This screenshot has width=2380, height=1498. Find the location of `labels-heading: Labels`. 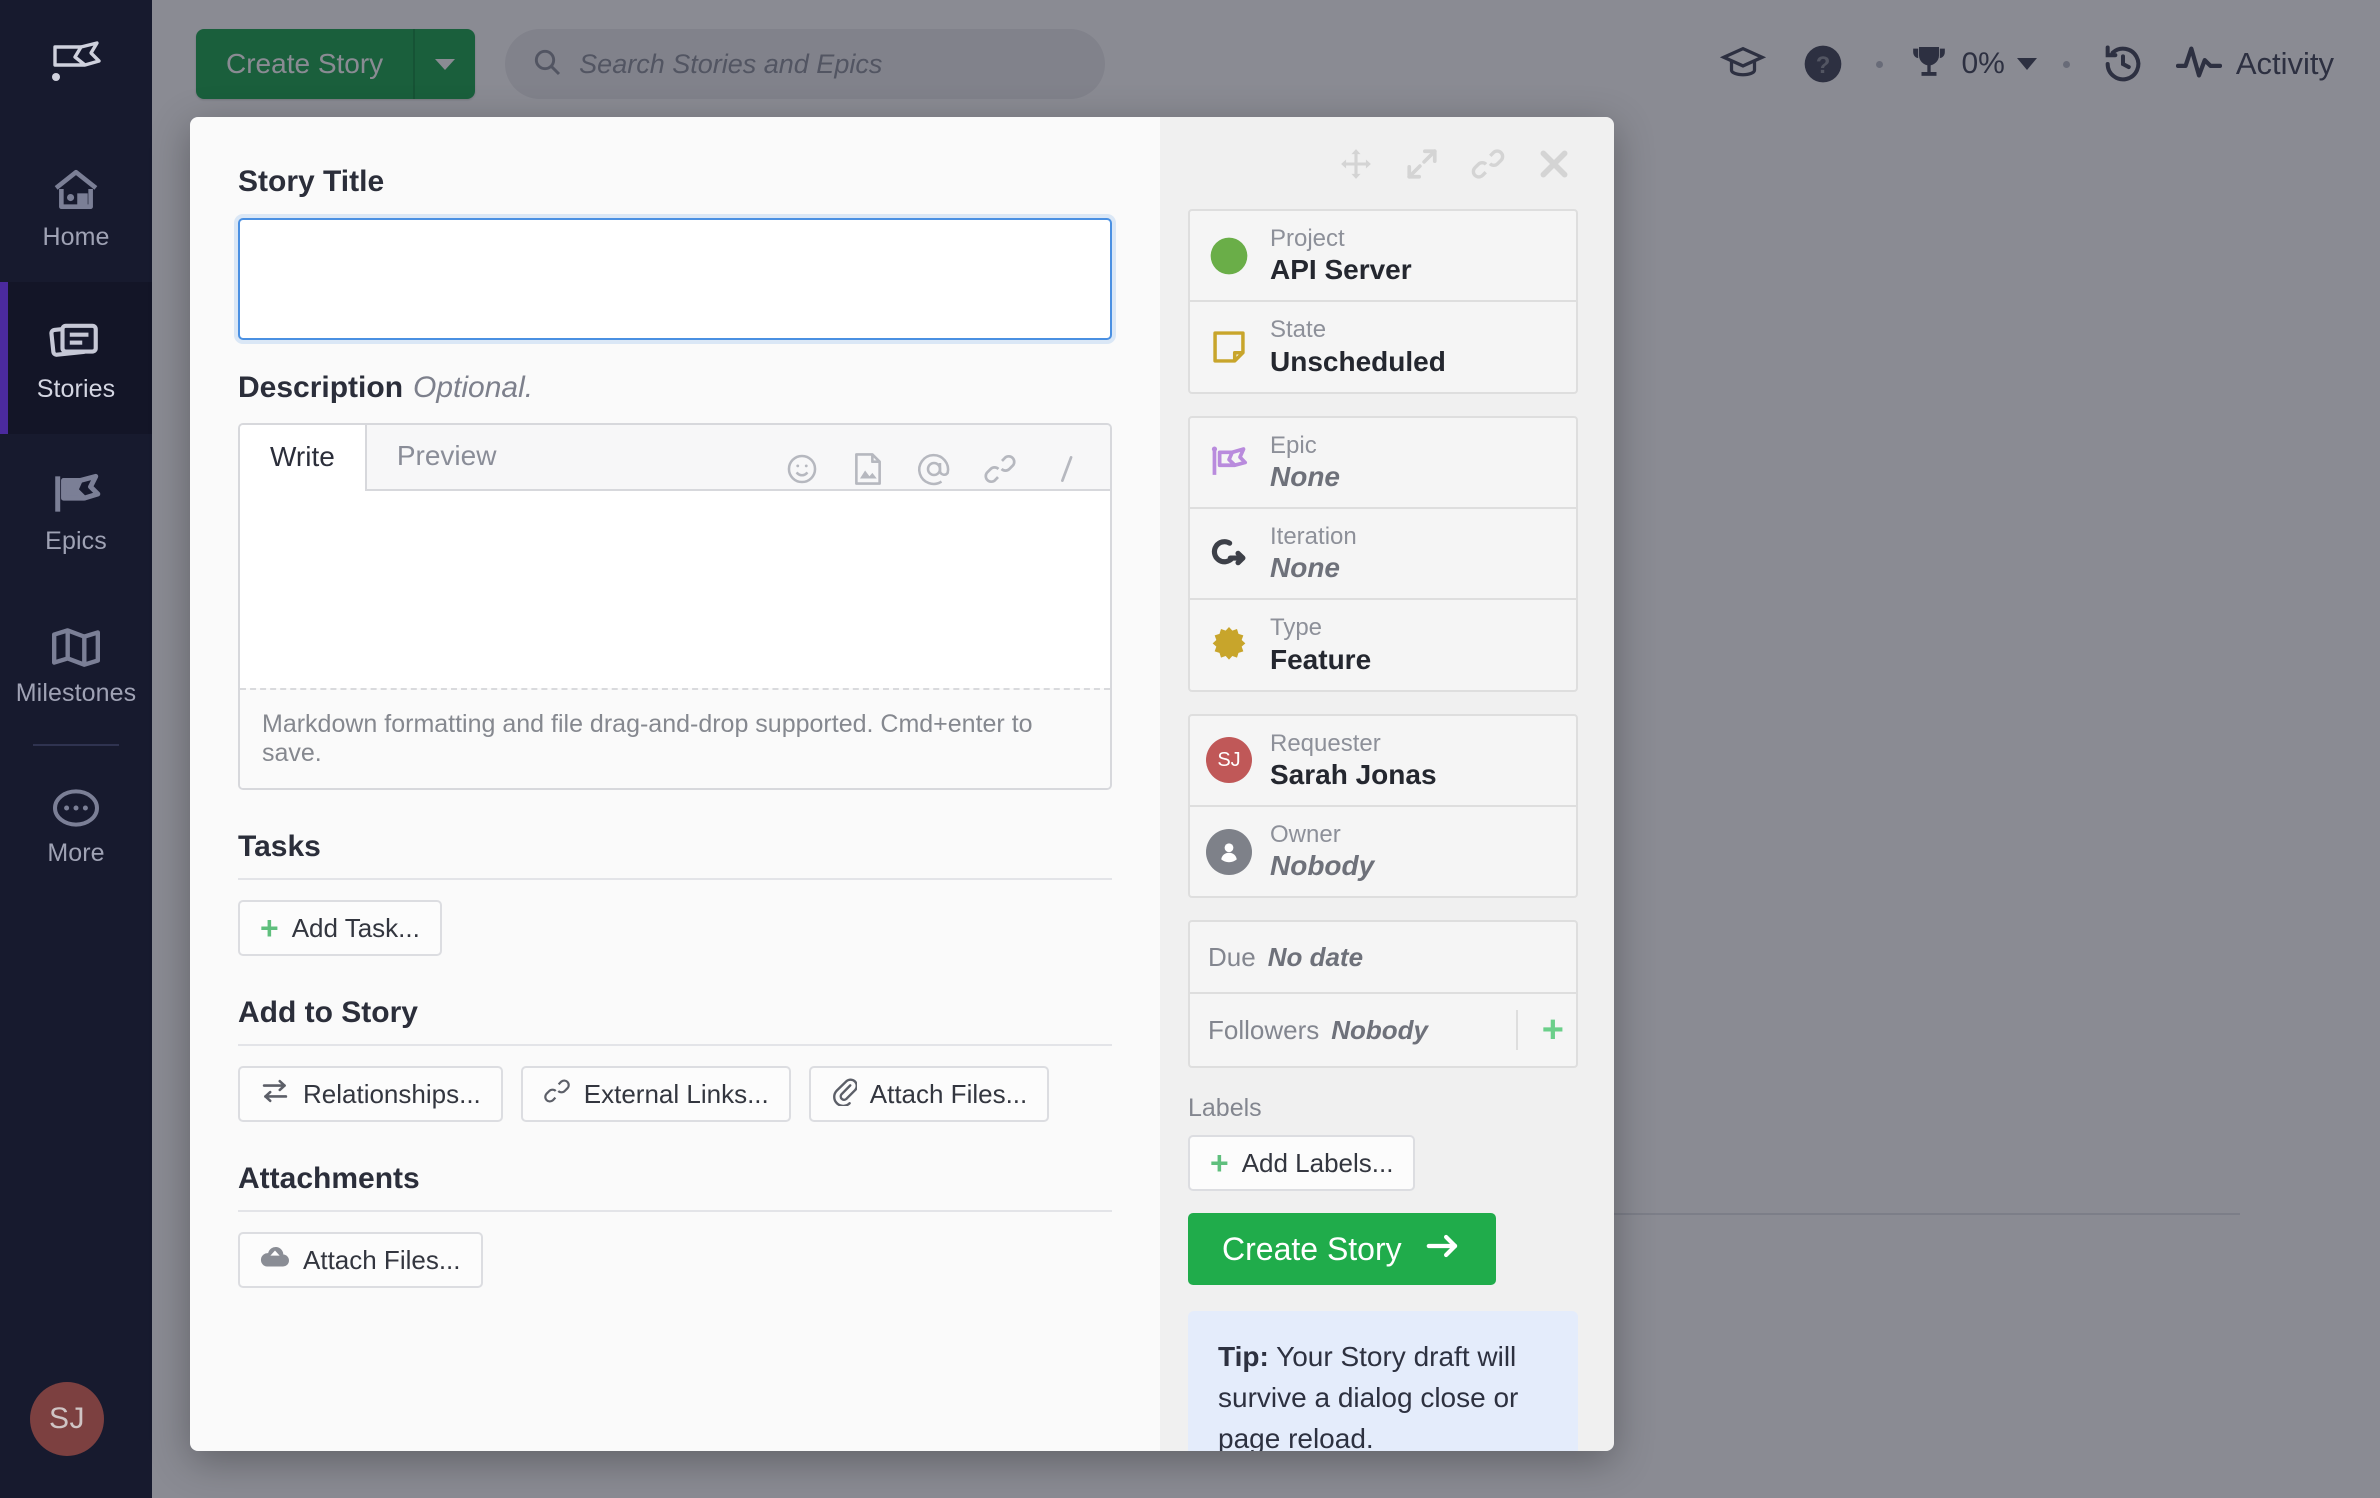

labels-heading: Labels is located at coordinates (1225, 1108).